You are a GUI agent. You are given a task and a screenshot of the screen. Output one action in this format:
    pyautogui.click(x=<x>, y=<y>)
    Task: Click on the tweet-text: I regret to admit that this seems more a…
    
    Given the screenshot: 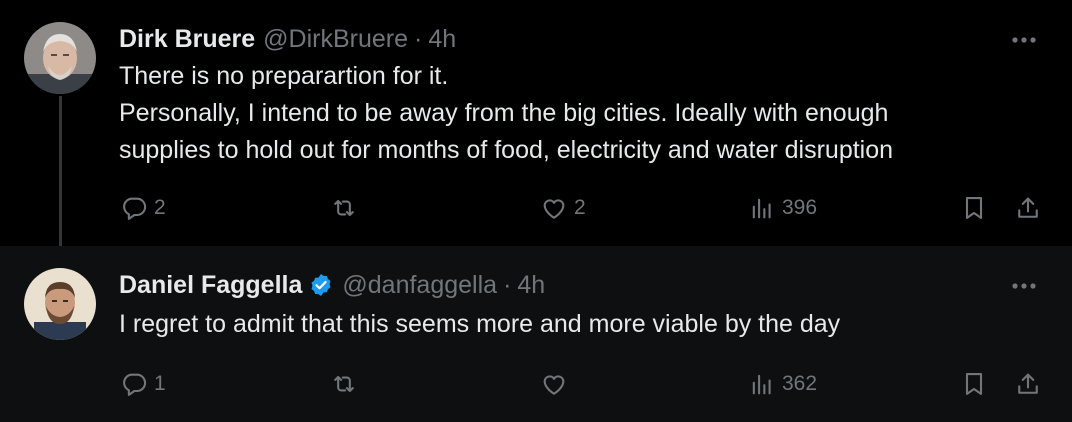 What is the action you would take?
    pyautogui.click(x=579, y=324)
    